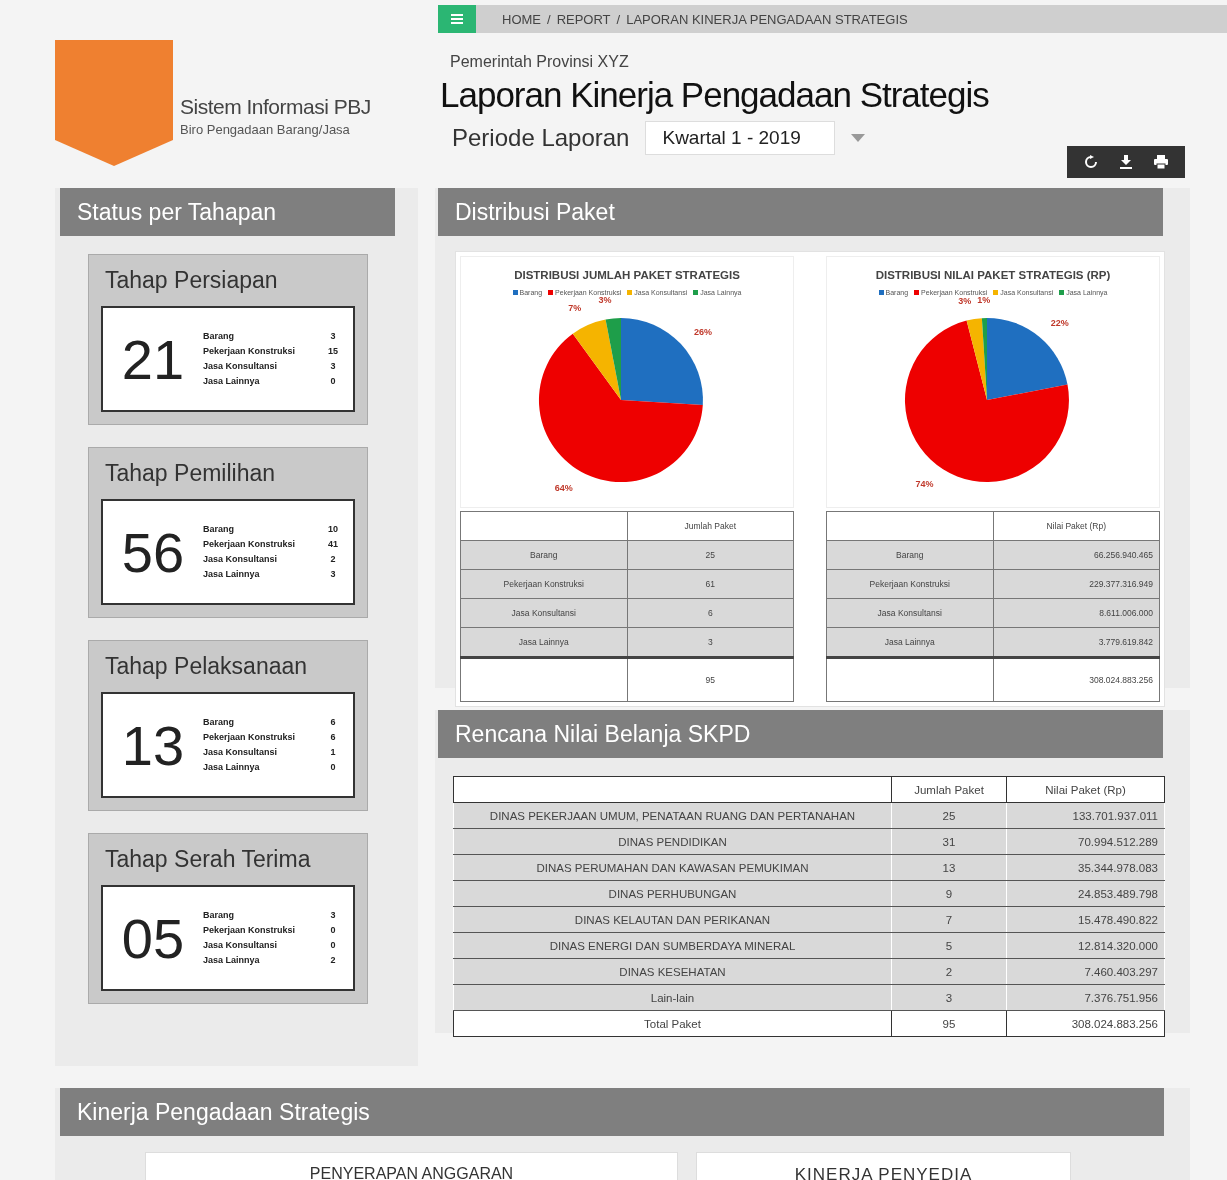 The height and width of the screenshot is (1180, 1227). I want to click on card-title: PENYERAPAN ANGGARAN, so click(411, 1172).